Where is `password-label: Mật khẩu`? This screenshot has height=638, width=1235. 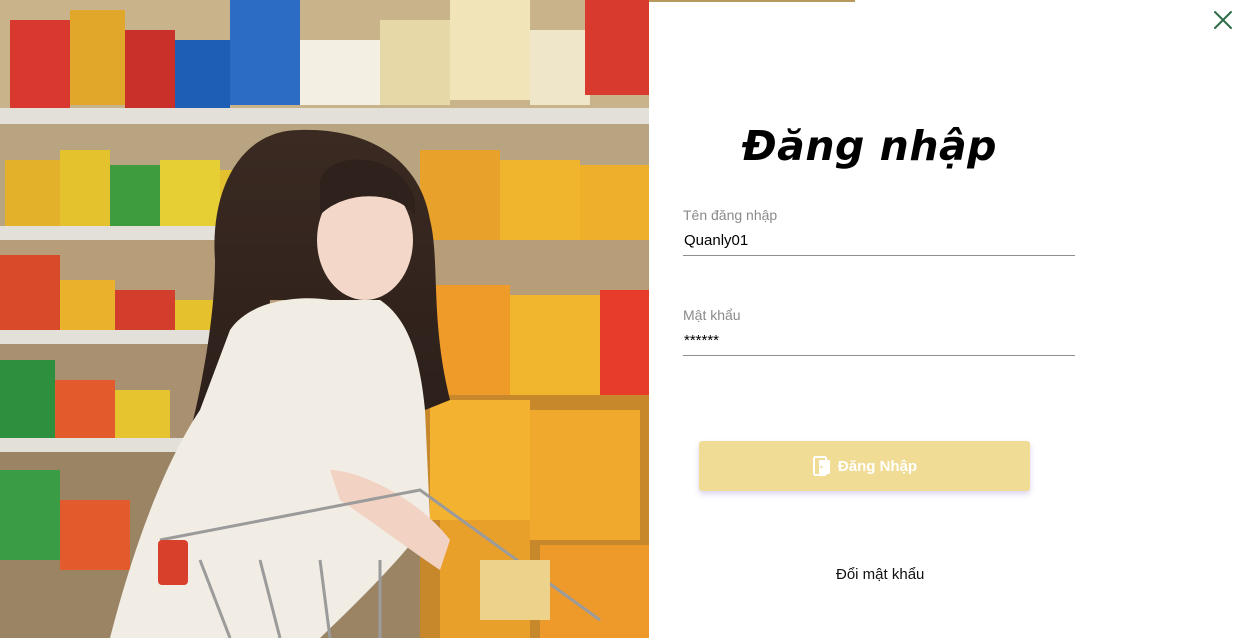
password-label: Mật khẩu is located at coordinates (712, 315).